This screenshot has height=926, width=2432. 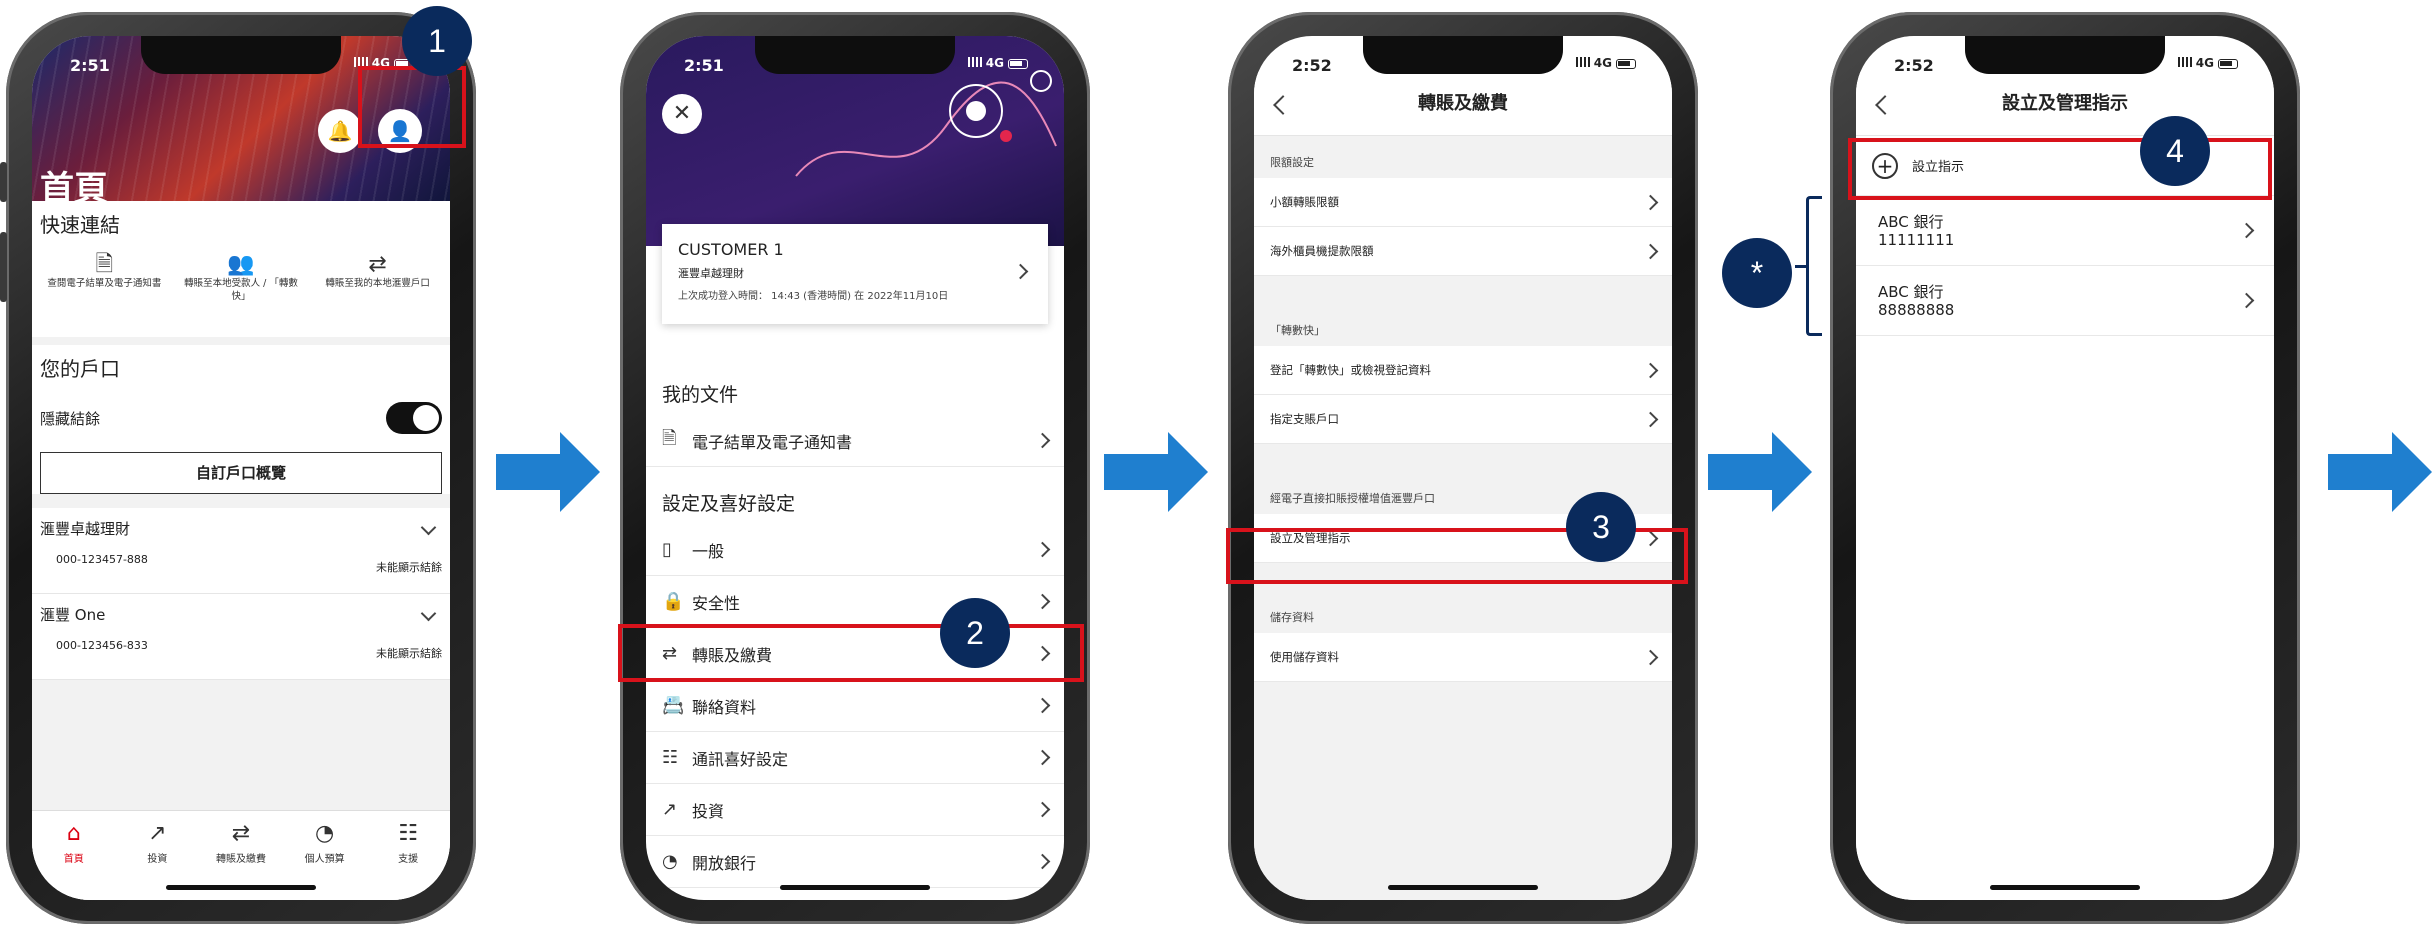 I want to click on menu-item-debit-account: 指定支賬戶口, so click(x=1463, y=419).